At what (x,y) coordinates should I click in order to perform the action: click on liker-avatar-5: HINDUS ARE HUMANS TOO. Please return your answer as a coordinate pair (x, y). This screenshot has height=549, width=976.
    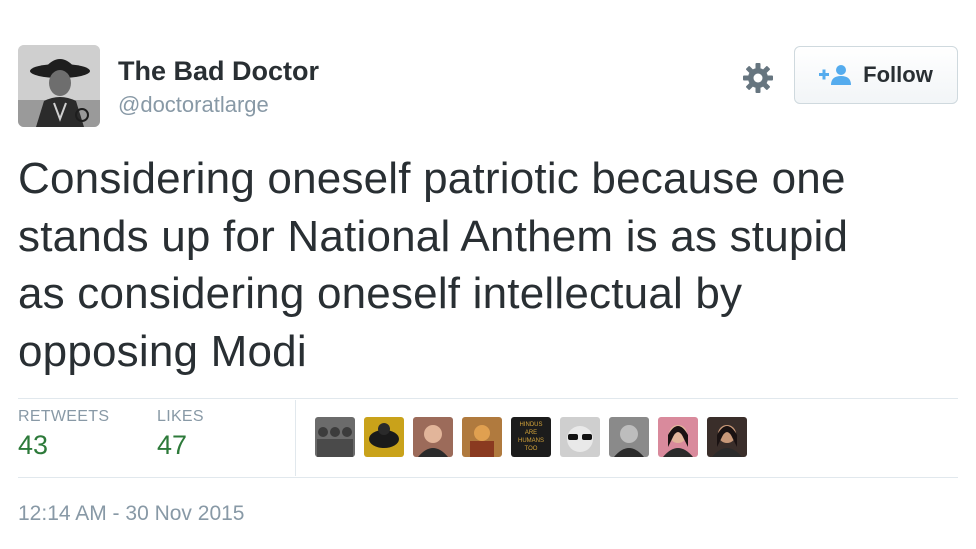
    Looking at the image, I should click on (531, 437).